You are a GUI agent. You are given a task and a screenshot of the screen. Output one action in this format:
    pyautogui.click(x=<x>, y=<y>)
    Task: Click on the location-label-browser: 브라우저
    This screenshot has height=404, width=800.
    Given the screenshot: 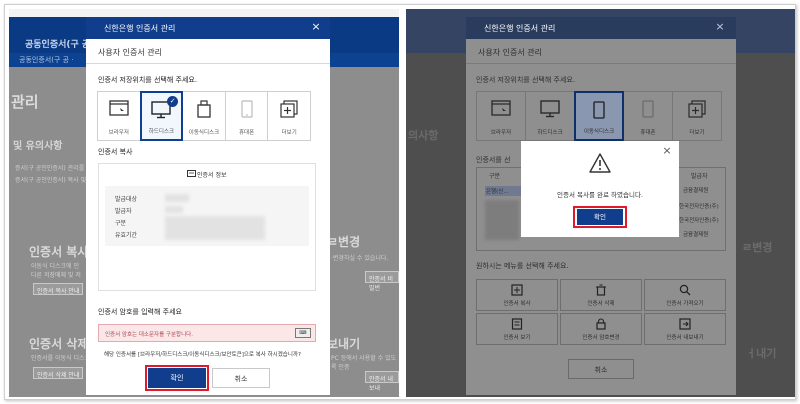 What is the action you would take?
    pyautogui.click(x=501, y=133)
    